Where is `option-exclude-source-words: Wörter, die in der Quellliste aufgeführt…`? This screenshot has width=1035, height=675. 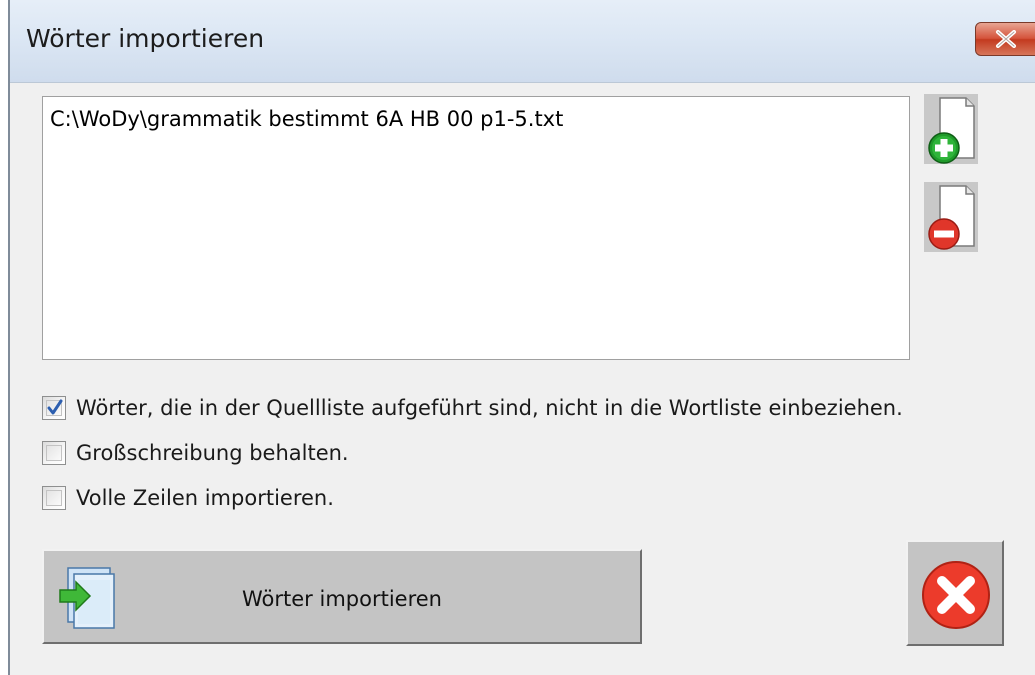
option-exclude-source-words: Wörter, die in der Quellliste aufgeführt… is located at coordinates (472, 408).